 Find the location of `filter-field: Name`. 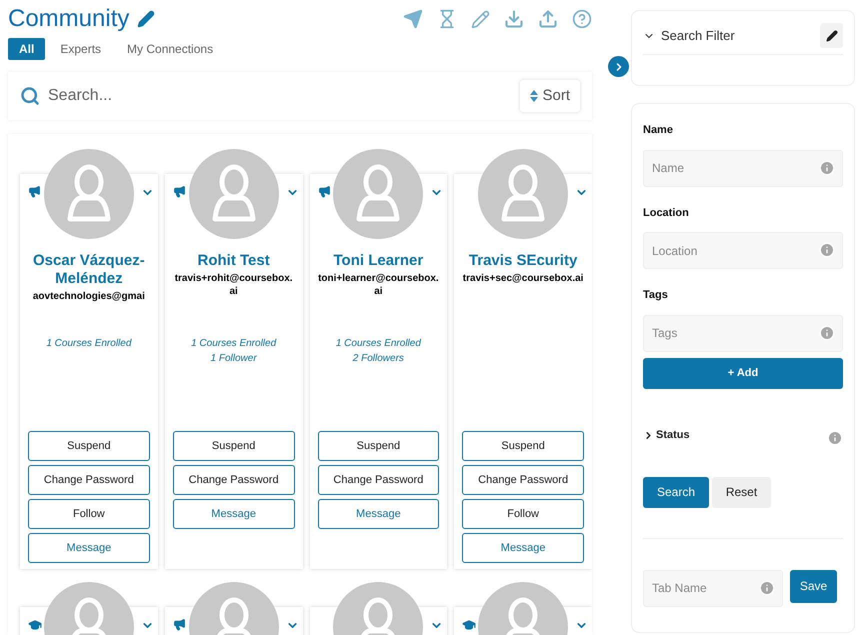

filter-field: Name is located at coordinates (743, 168).